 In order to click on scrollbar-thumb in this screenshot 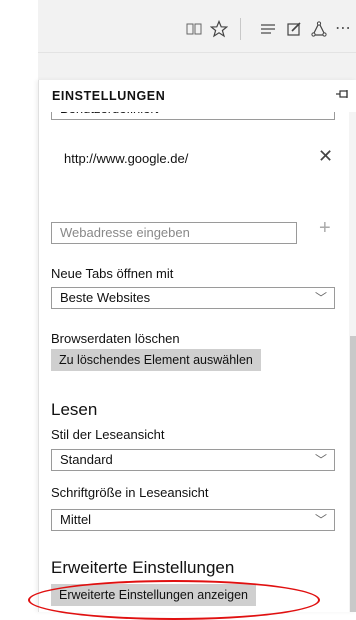, I will do `click(353, 474)`.